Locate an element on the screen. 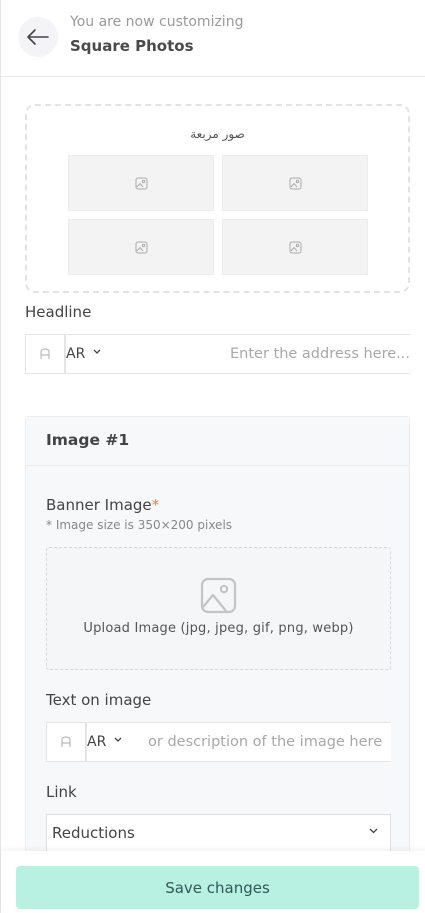 The width and height of the screenshot is (425, 913). arrow-left-icon is located at coordinates (38, 37).